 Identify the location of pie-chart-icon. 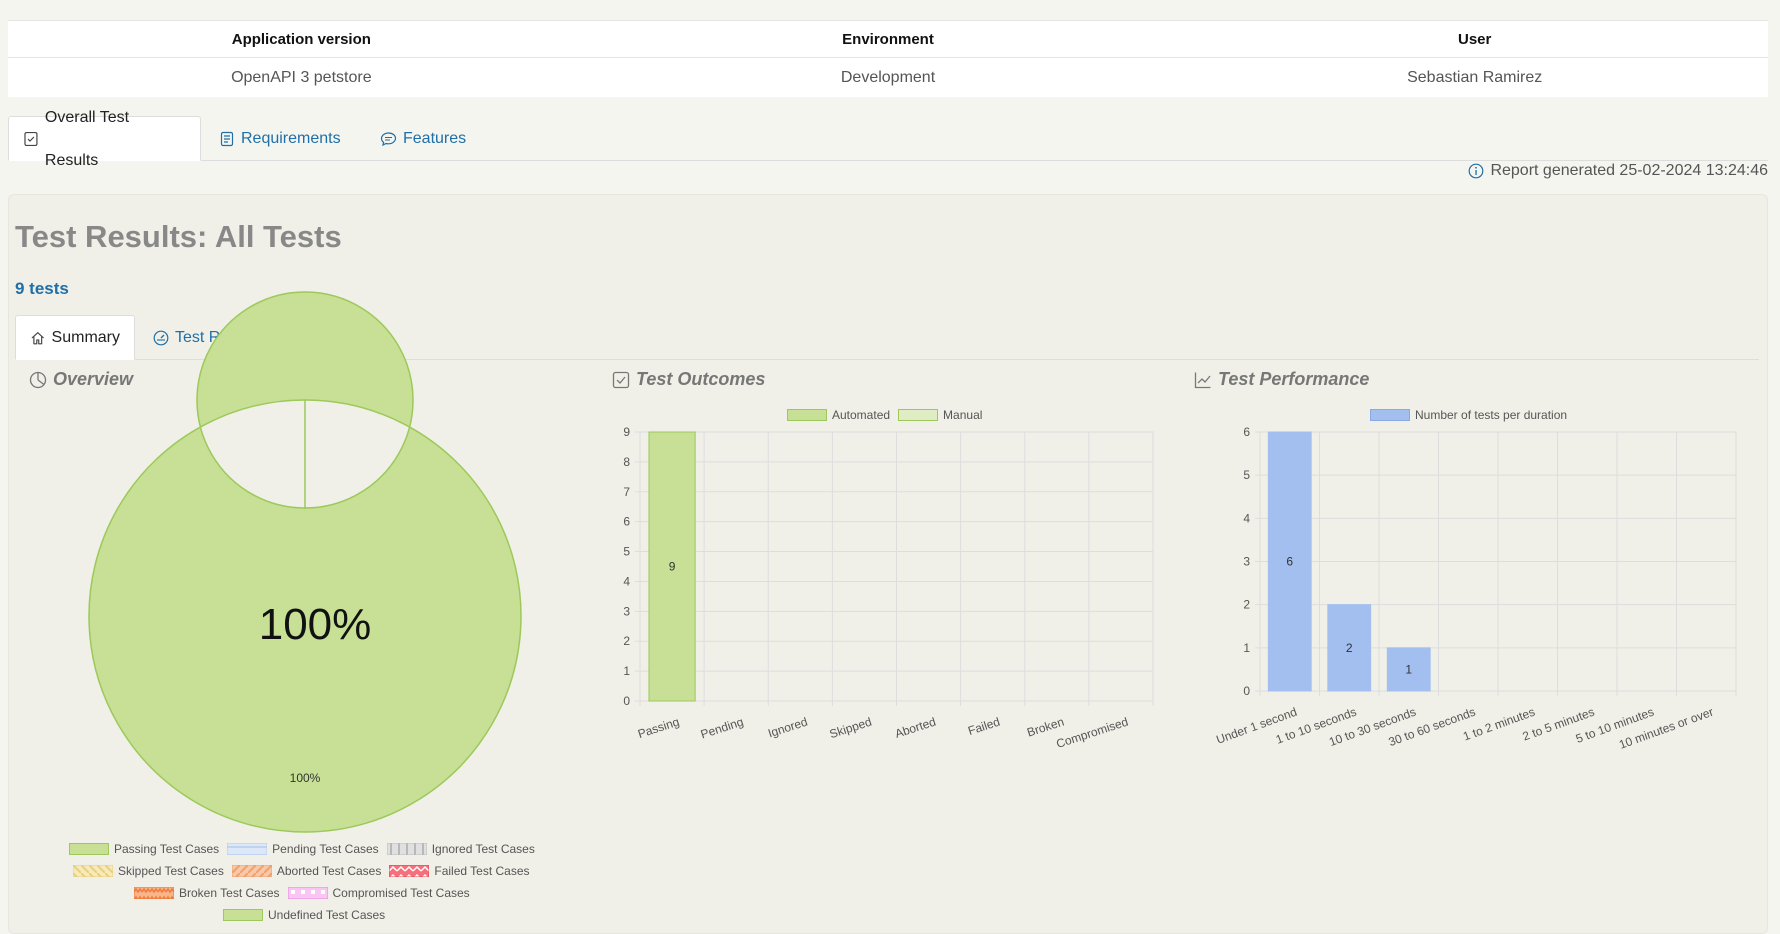
(38, 379).